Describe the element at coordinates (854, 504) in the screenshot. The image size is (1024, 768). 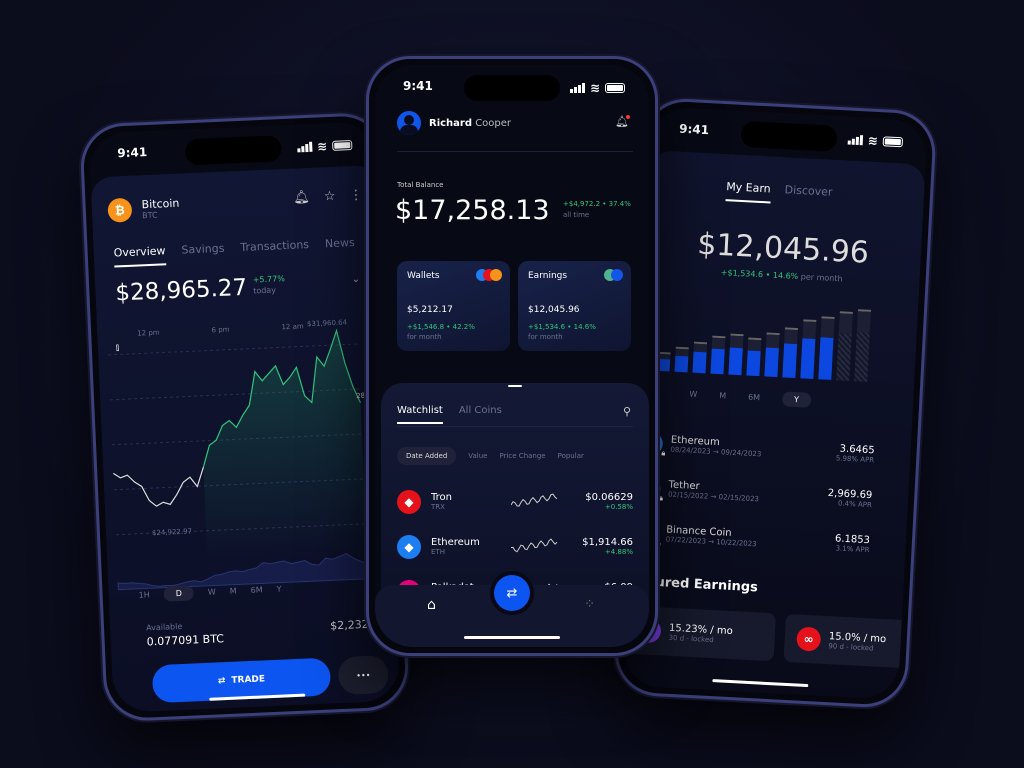
I see `earning-apr: 0.4% APR` at that location.